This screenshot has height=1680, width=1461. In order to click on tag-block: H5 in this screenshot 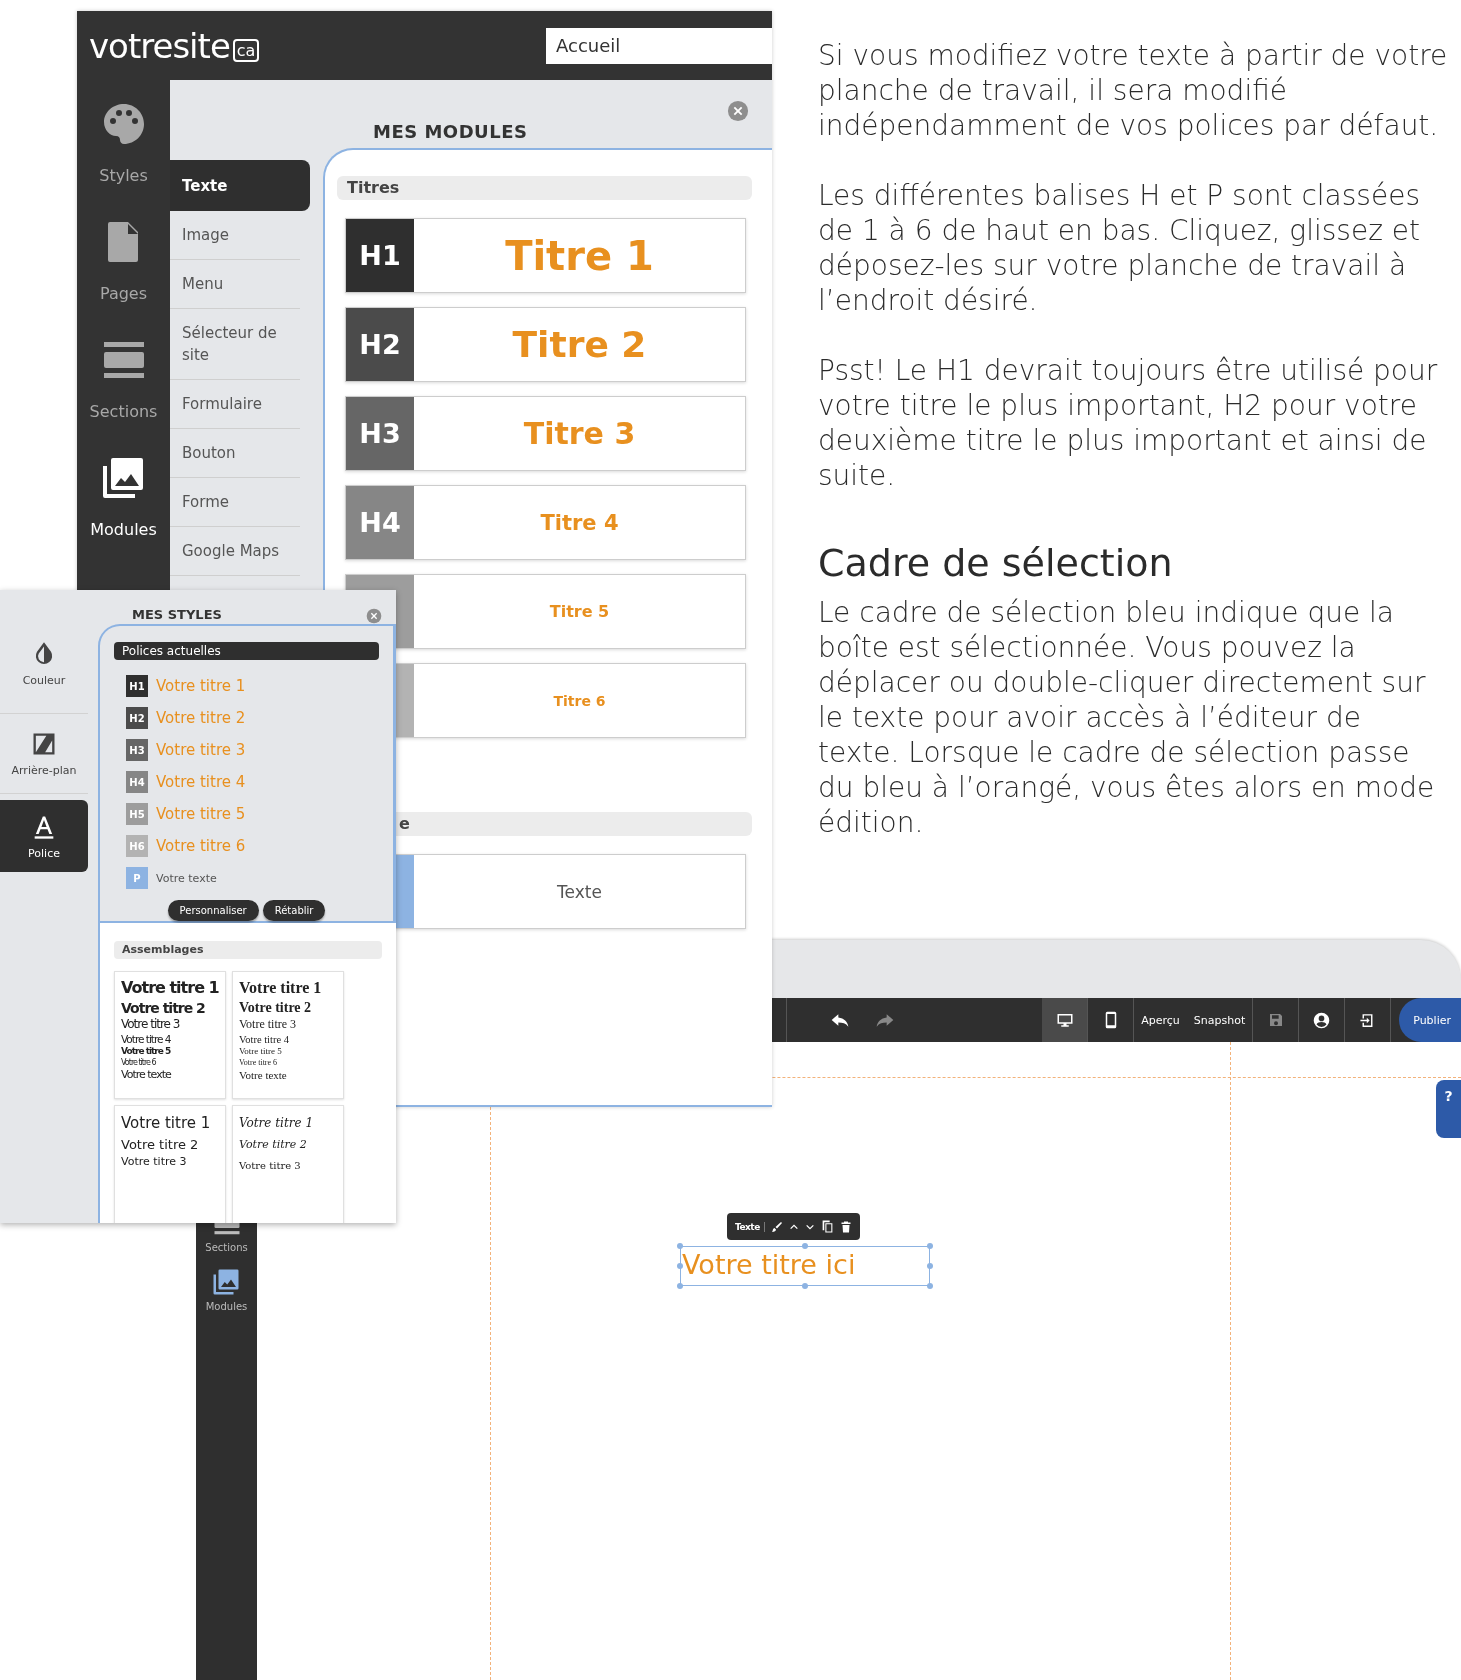, I will do `click(137, 814)`.